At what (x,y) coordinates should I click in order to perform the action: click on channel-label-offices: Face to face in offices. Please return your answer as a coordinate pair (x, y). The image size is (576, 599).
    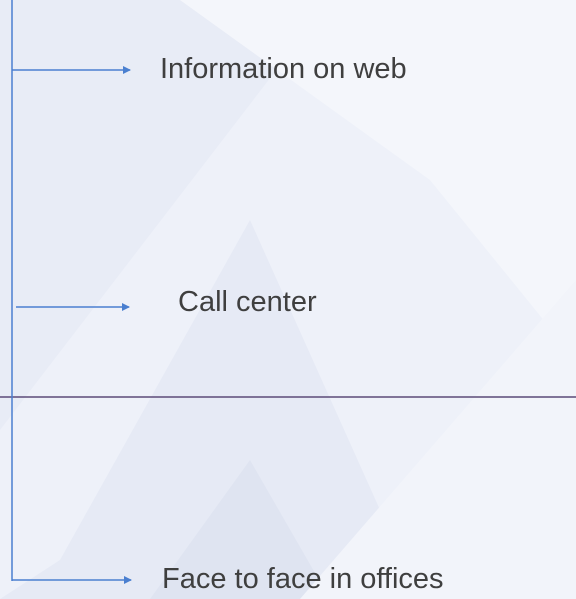
    Looking at the image, I should click on (303, 579).